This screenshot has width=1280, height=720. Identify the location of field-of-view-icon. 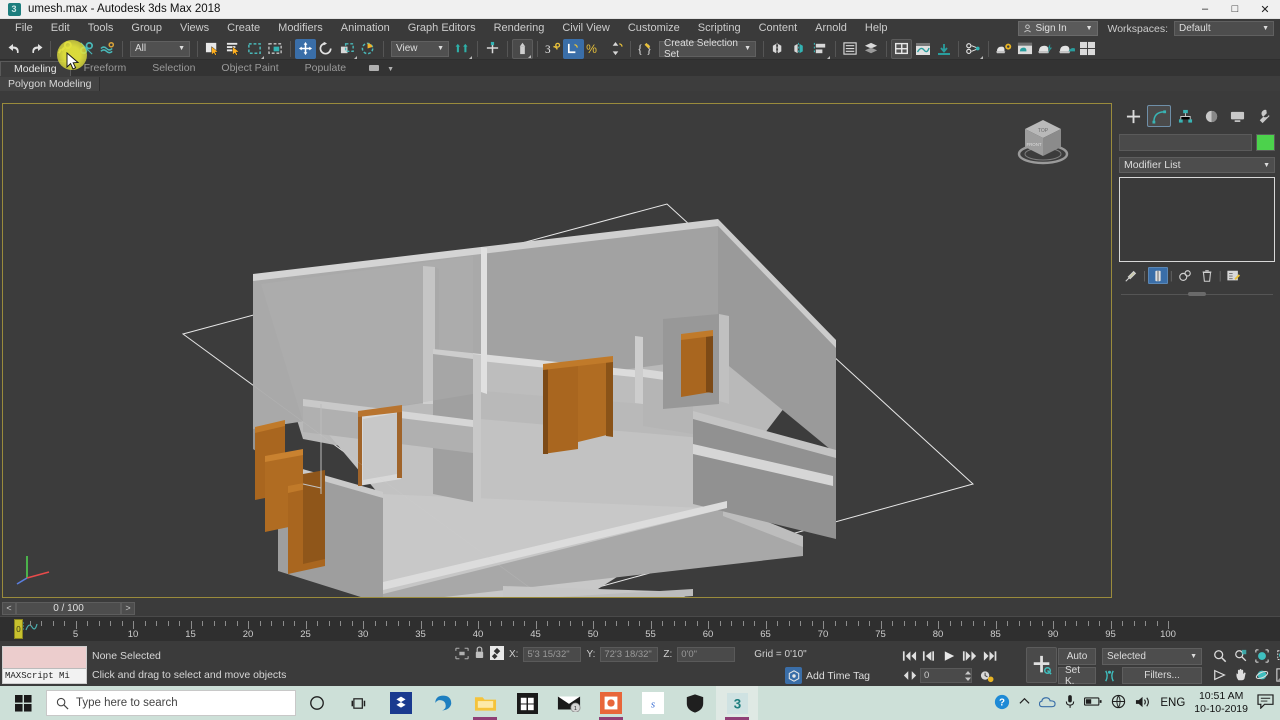
(1219, 675).